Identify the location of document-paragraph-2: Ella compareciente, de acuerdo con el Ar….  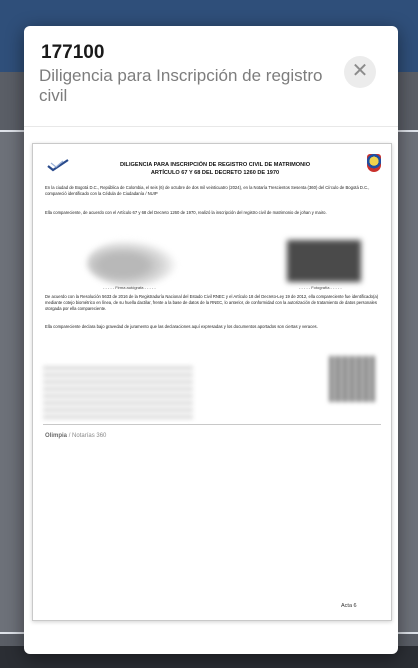
(186, 212).